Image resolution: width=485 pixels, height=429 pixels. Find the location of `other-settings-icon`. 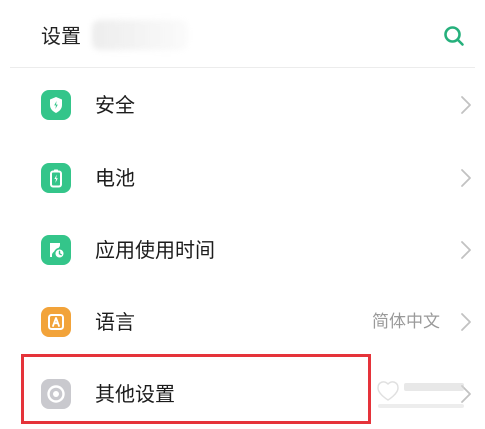

other-settings-icon is located at coordinates (56, 394).